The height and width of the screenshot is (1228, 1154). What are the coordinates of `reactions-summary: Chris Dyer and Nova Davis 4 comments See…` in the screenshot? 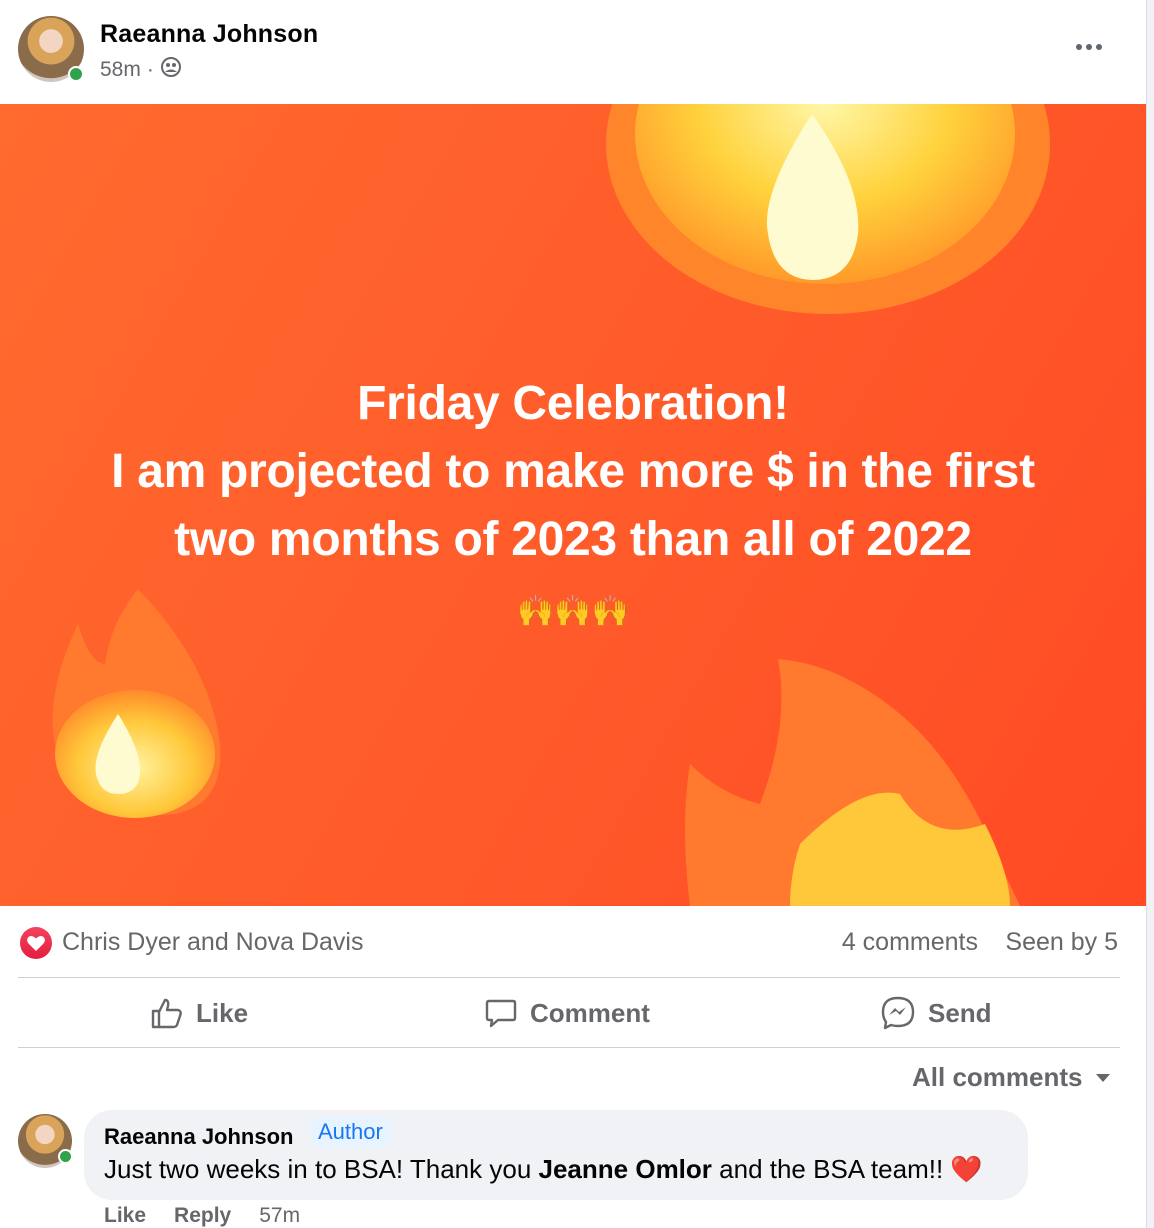 It's located at (569, 944).